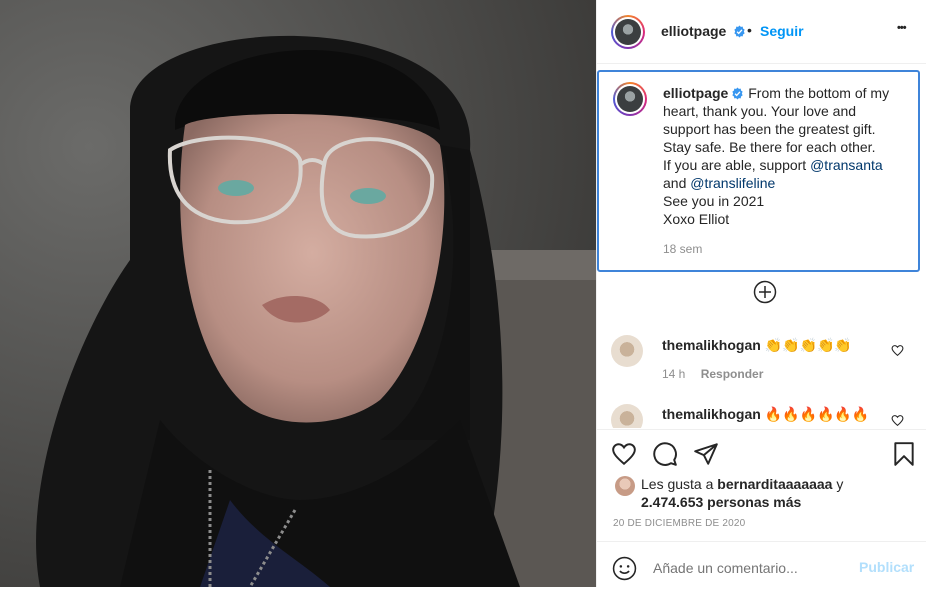  I want to click on likes-prefix: Les gusta a, so click(679, 484).